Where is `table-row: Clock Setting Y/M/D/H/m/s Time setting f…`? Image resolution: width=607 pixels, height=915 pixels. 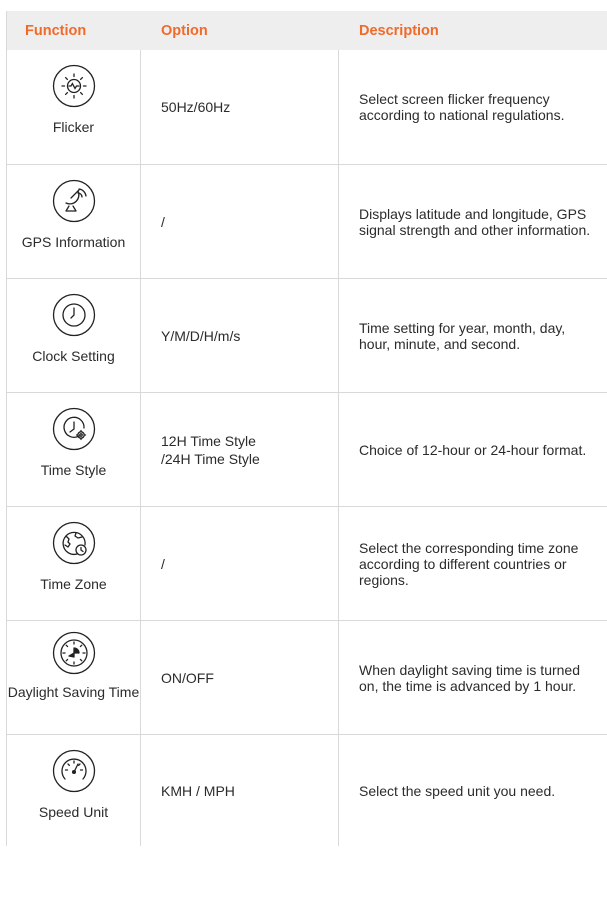 table-row: Clock Setting Y/M/D/H/m/s Time setting f… is located at coordinates (307, 335).